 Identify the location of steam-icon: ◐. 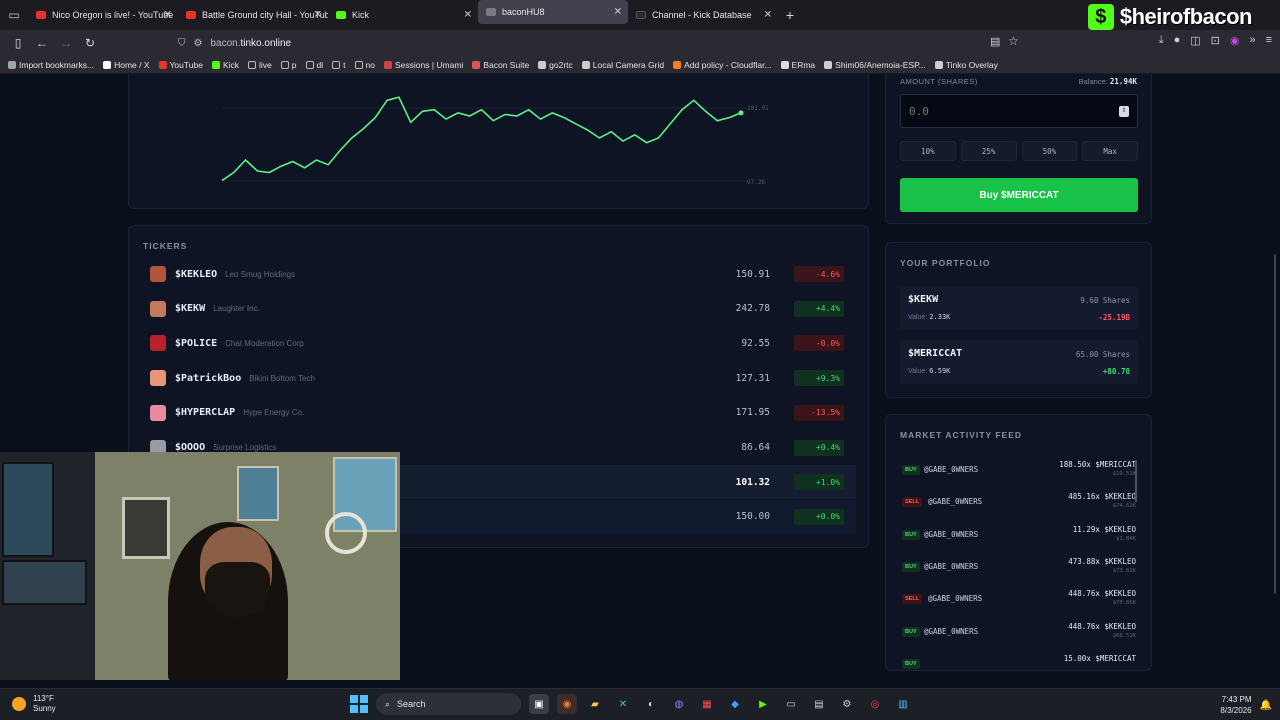
(651, 704).